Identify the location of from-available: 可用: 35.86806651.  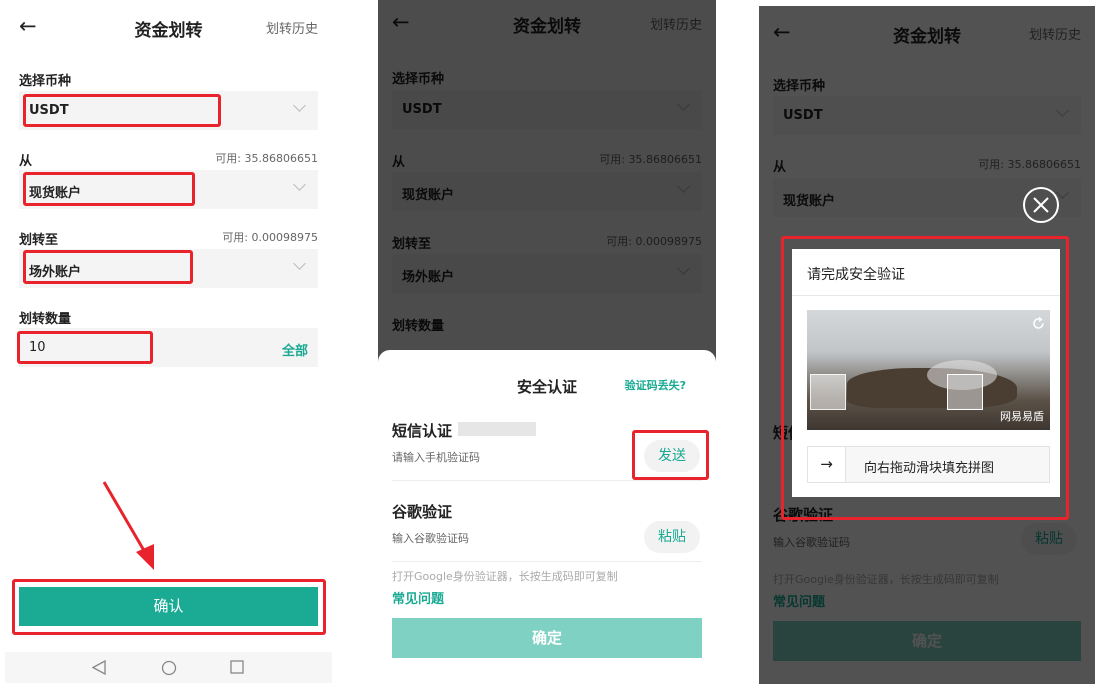
(266, 158).